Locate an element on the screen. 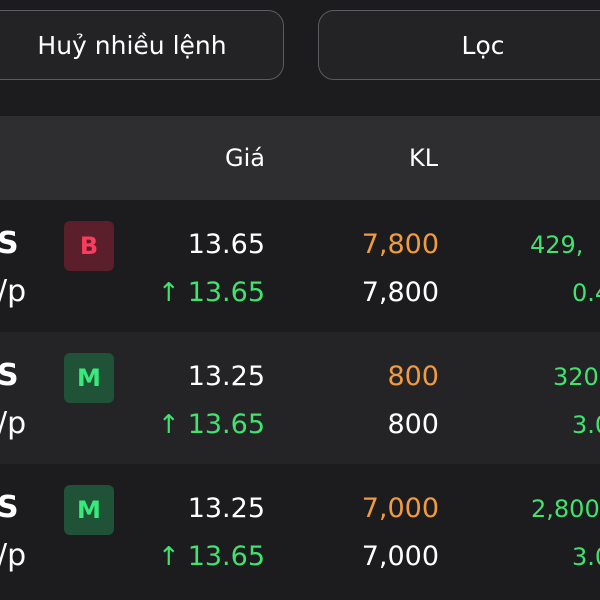 Image resolution: width=600 pixels, height=600 pixels. match-volume: 800 is located at coordinates (413, 424).